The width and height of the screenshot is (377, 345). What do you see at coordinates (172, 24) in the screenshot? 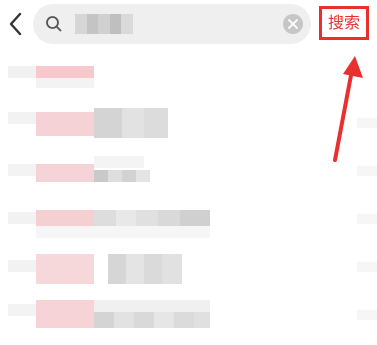
I see `search-input` at bounding box center [172, 24].